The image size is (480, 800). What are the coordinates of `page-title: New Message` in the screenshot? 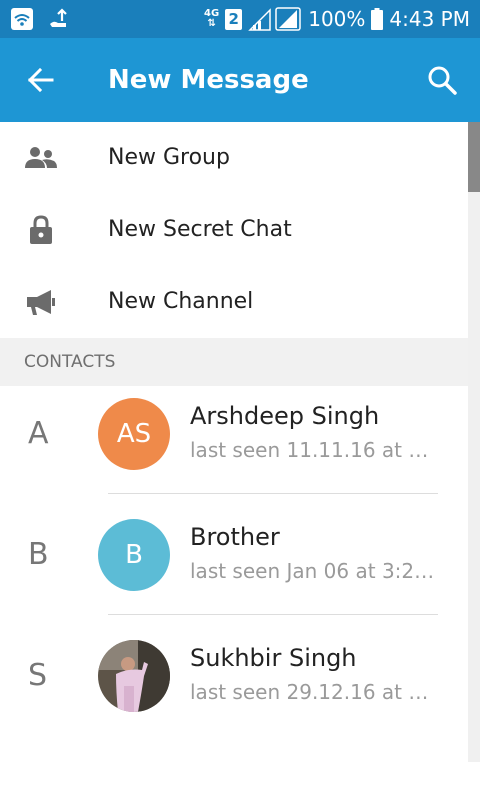 It's located at (208, 80).